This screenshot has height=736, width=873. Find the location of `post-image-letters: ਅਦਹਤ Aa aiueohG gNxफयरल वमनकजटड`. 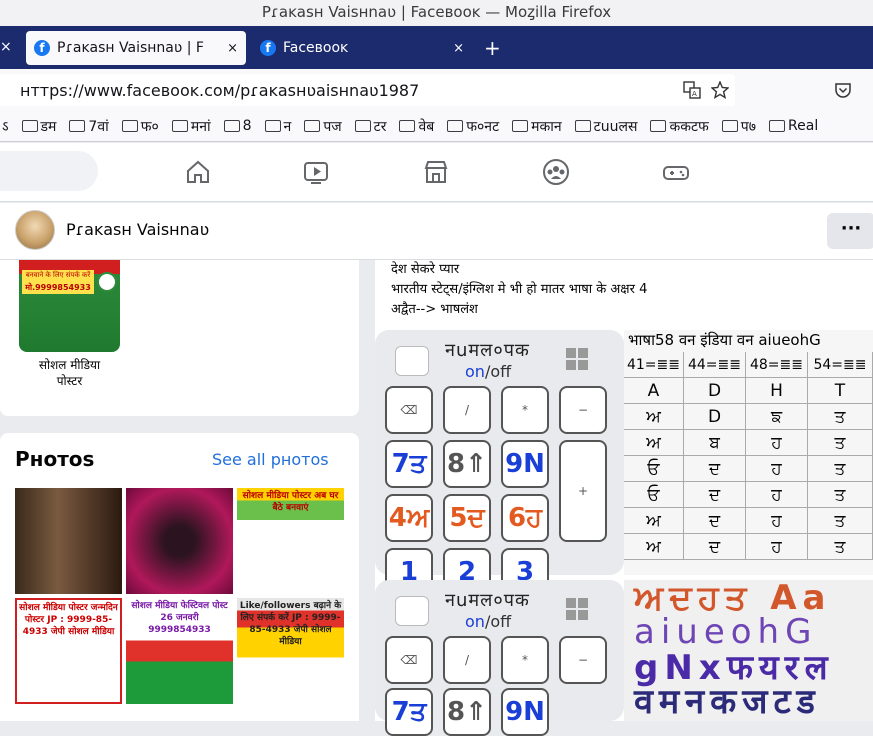

post-image-letters: ਅਦਹਤ Aa aiueohG gNxफयरल वमनकजटड is located at coordinates (748, 650).